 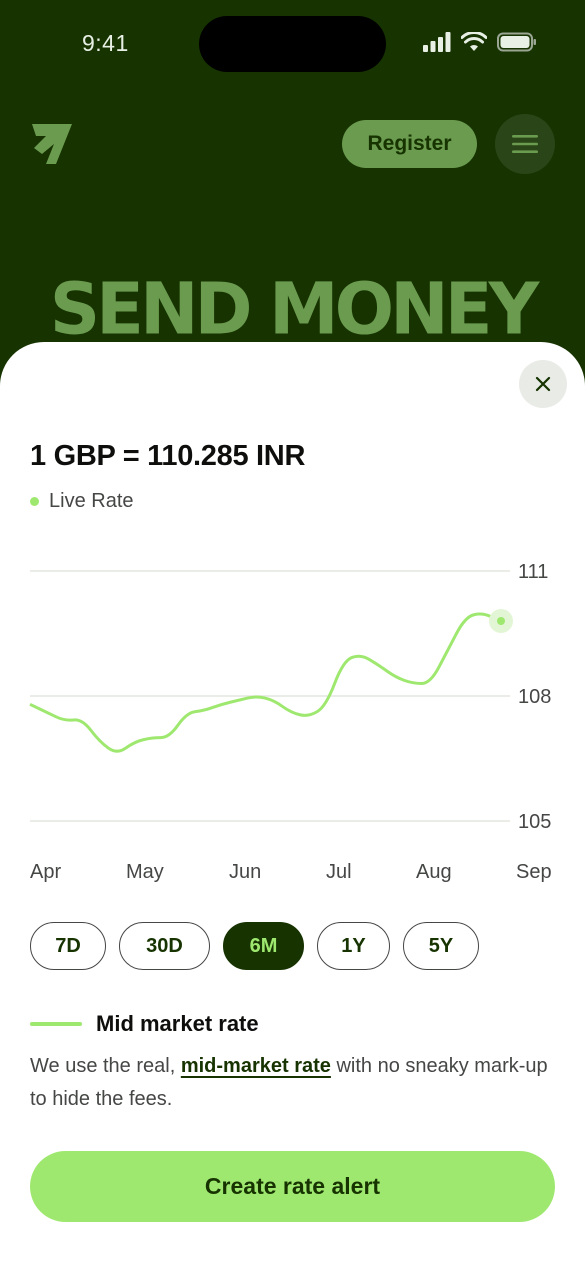 I want to click on hamburger-icon, so click(x=525, y=144).